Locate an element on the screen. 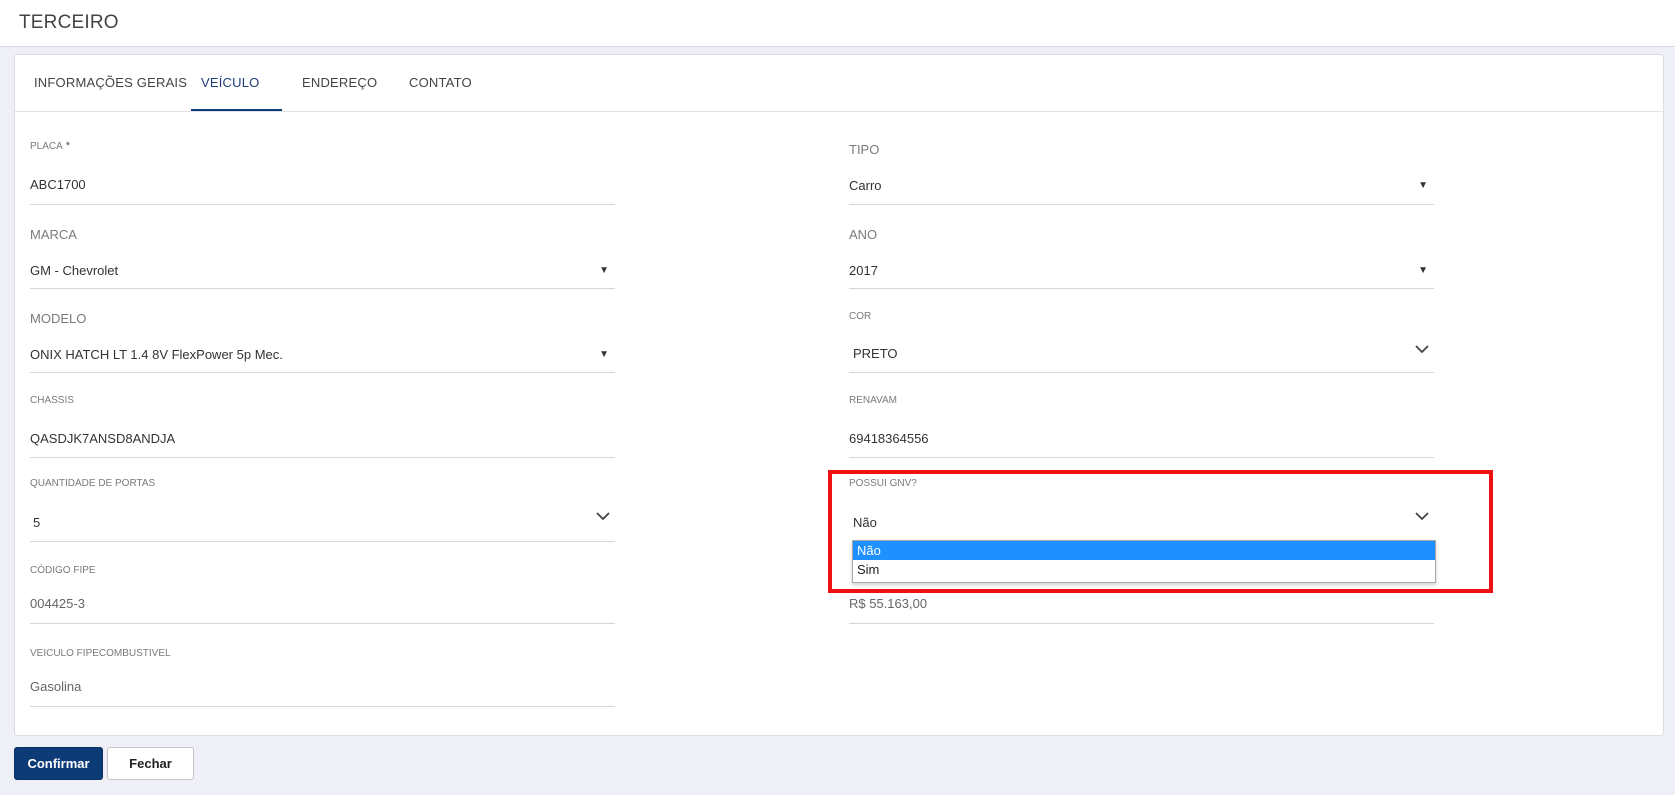 This screenshot has width=1675, height=795. combustivel-label: VEICULO FIPECOMBUSTIVEL is located at coordinates (100, 653).